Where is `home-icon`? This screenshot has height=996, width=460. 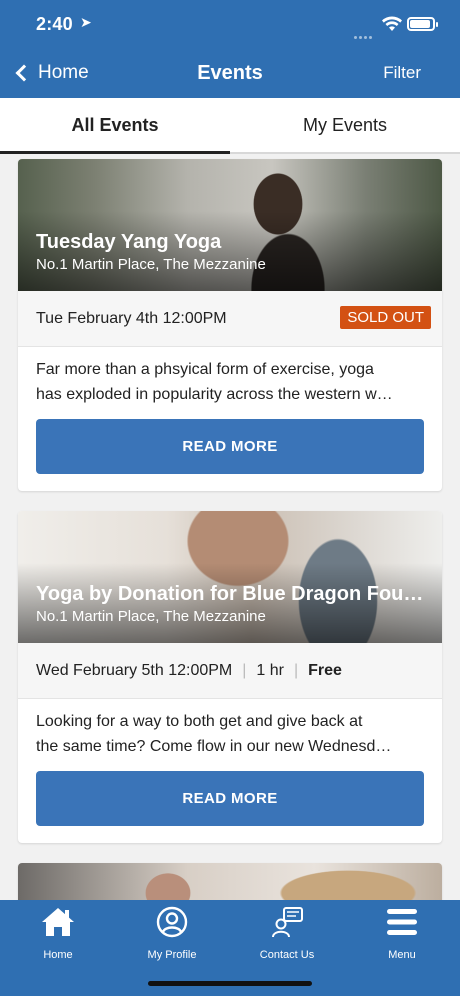
home-icon is located at coordinates (58, 922).